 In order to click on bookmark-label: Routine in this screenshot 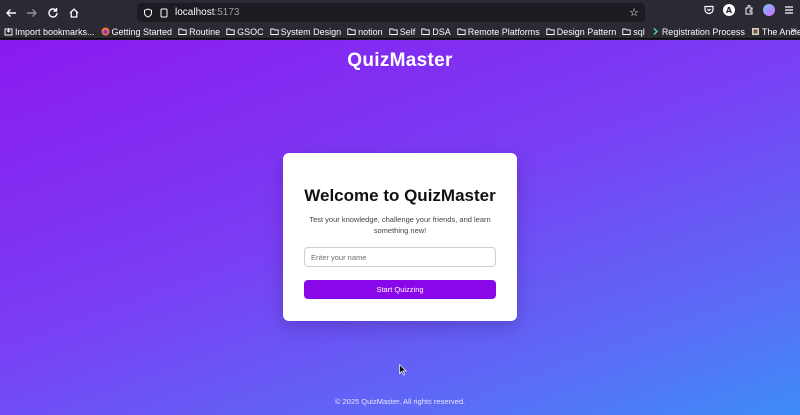, I will do `click(205, 31)`.